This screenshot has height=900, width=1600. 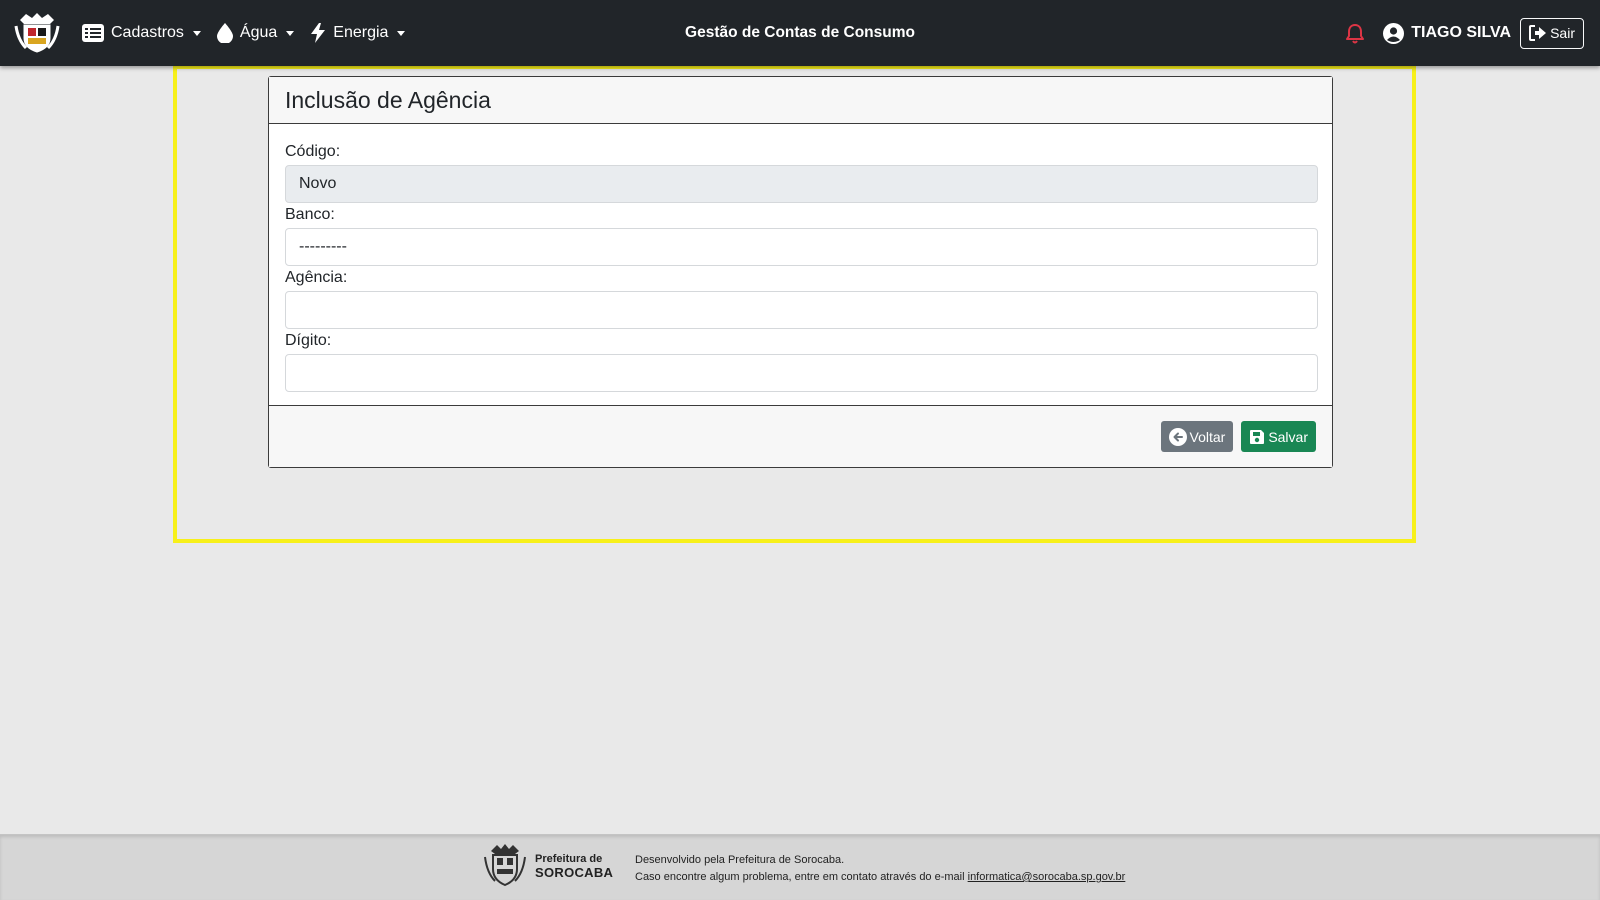 I want to click on menu-agua-label: Água, so click(x=258, y=32).